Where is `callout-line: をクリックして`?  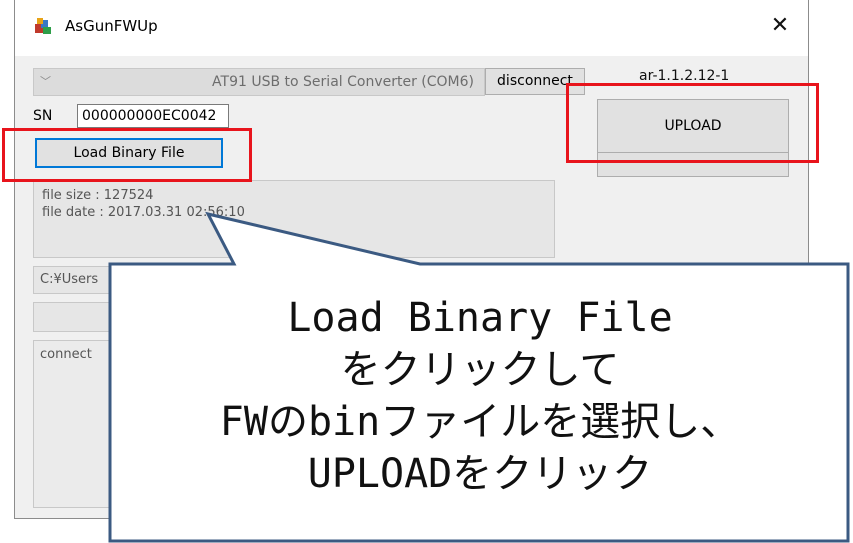 callout-line: をクリックして is located at coordinates (480, 370).